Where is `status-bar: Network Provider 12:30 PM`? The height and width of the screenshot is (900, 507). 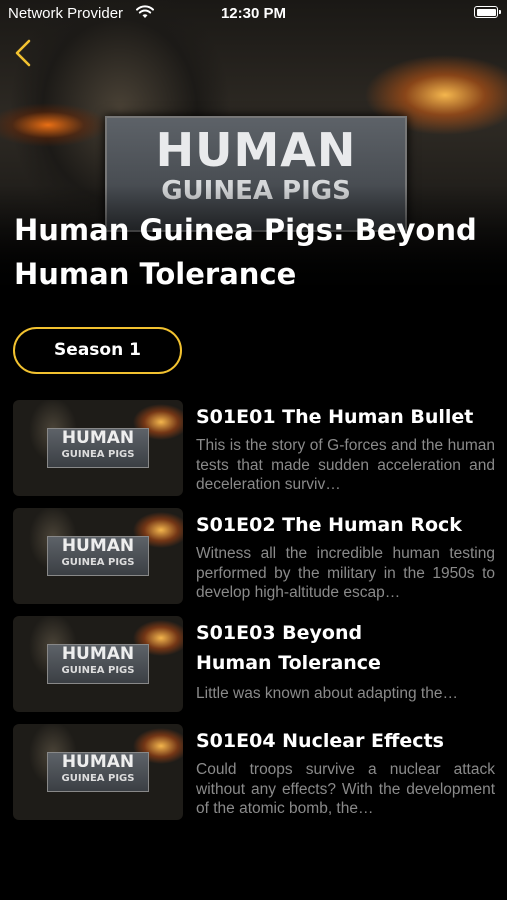 status-bar: Network Provider 12:30 PM is located at coordinates (253, 14).